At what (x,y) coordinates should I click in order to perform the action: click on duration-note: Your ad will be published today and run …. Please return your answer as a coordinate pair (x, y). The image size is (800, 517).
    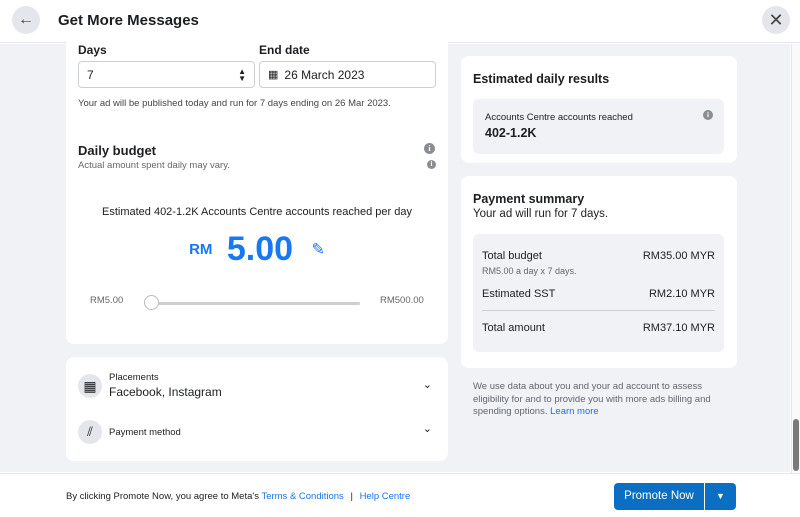
    Looking at the image, I should click on (234, 103).